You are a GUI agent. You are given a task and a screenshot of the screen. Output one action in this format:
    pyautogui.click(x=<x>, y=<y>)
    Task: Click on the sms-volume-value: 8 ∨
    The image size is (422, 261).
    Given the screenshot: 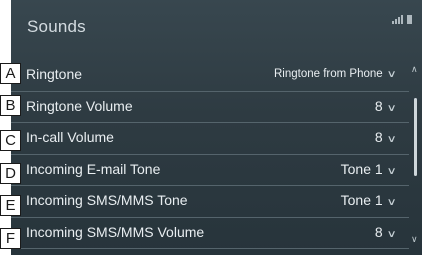 What is the action you would take?
    pyautogui.click(x=385, y=231)
    